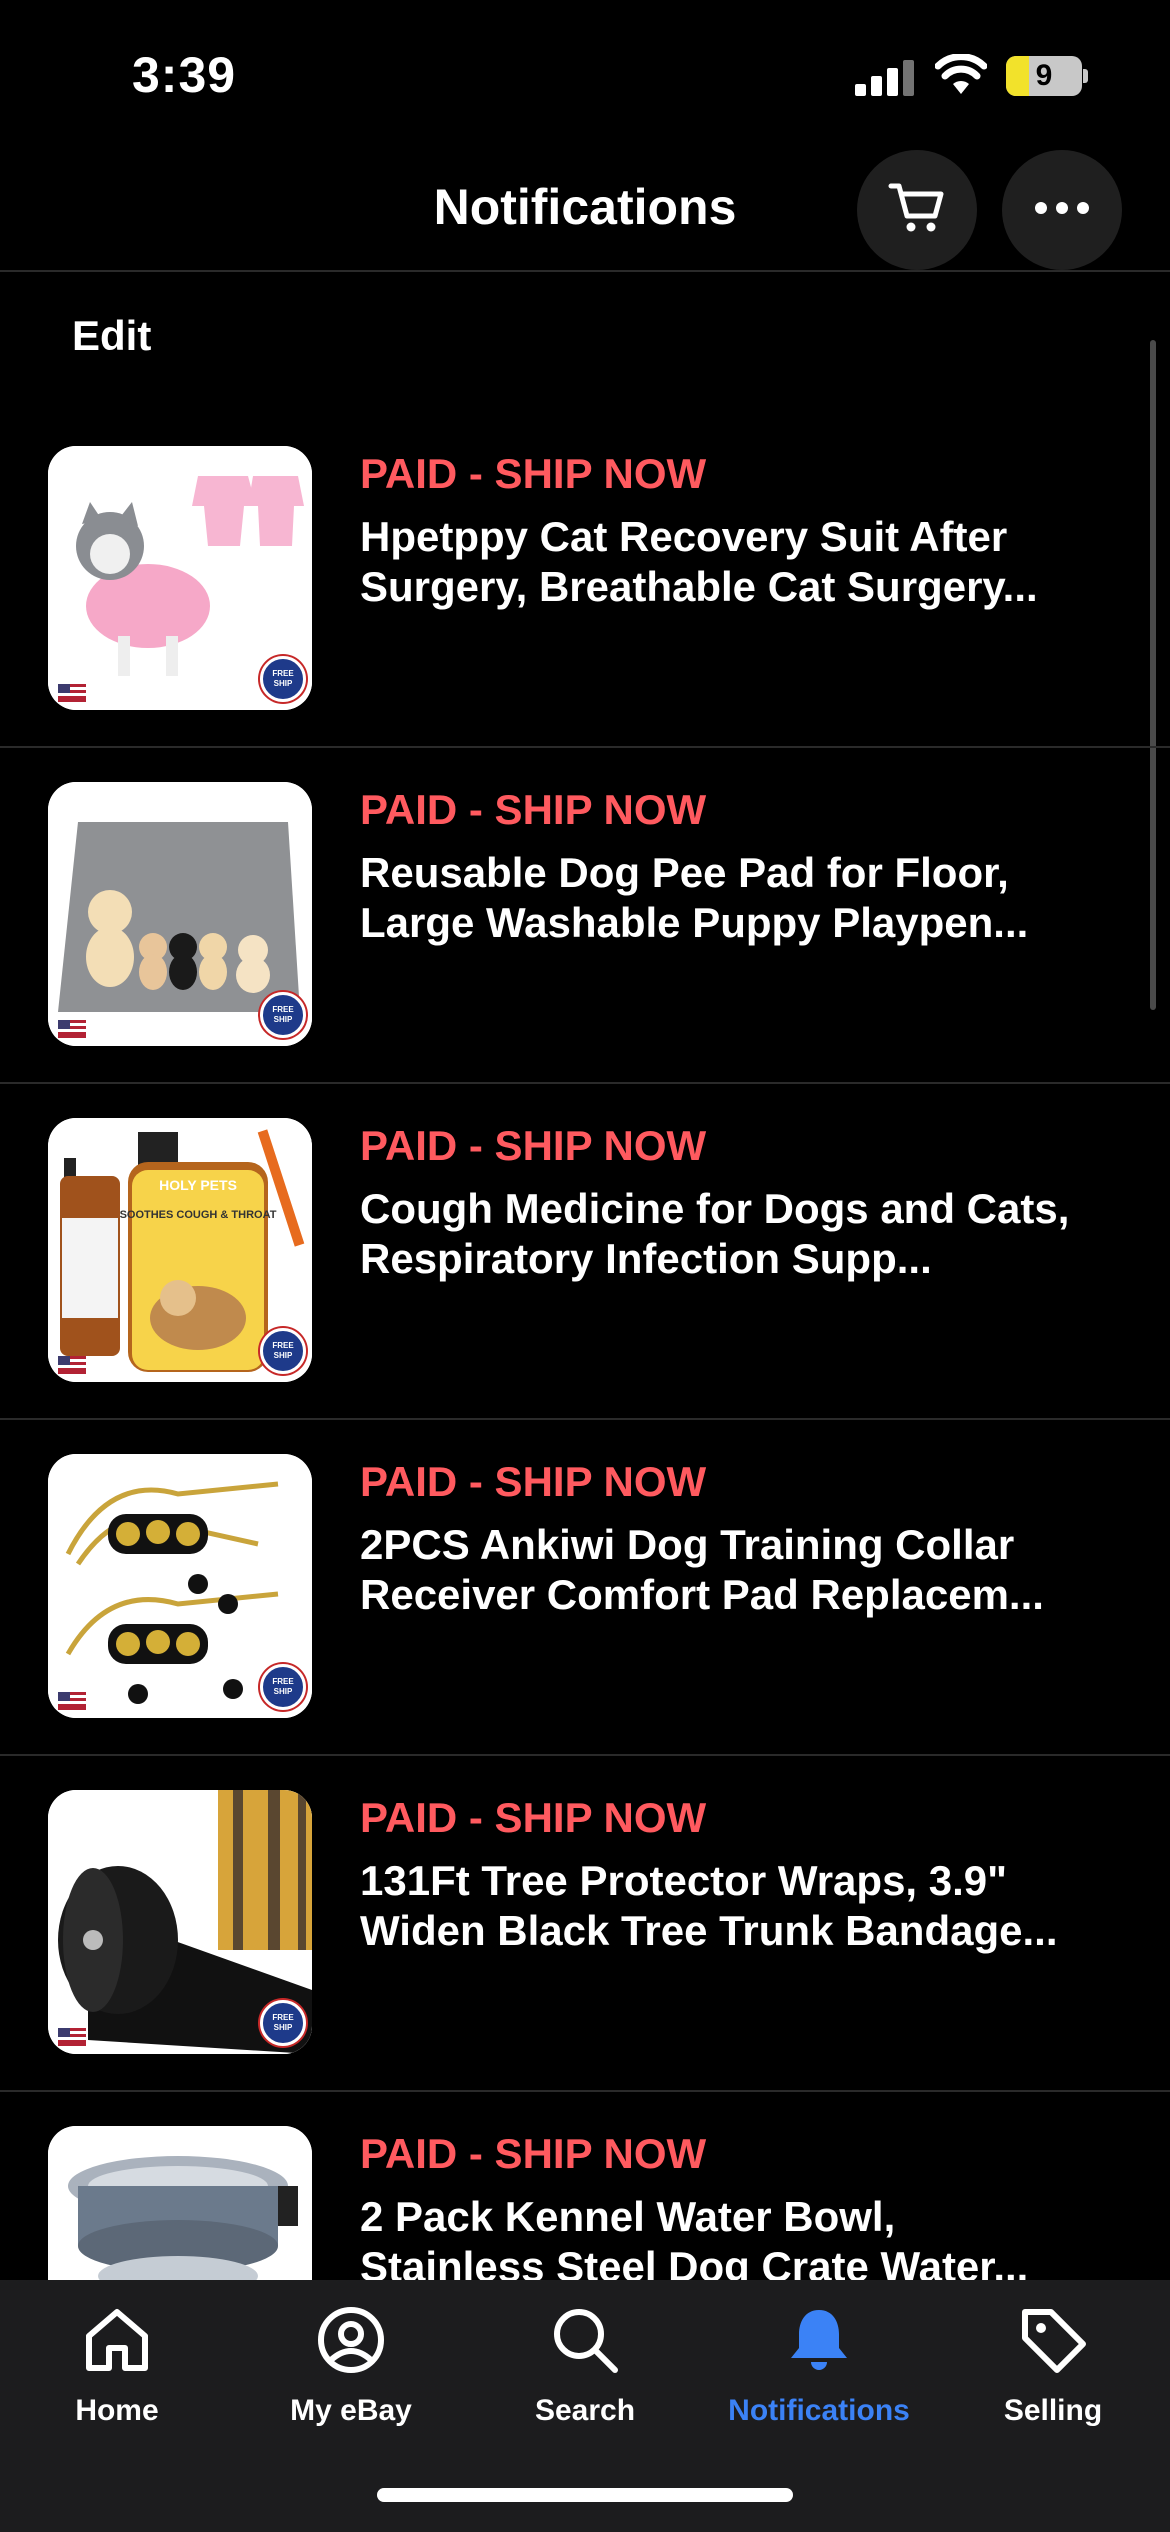 This screenshot has height=2532, width=1170. Describe the element at coordinates (585, 75) in the screenshot. I see `status-bar: 3:39 9` at that location.